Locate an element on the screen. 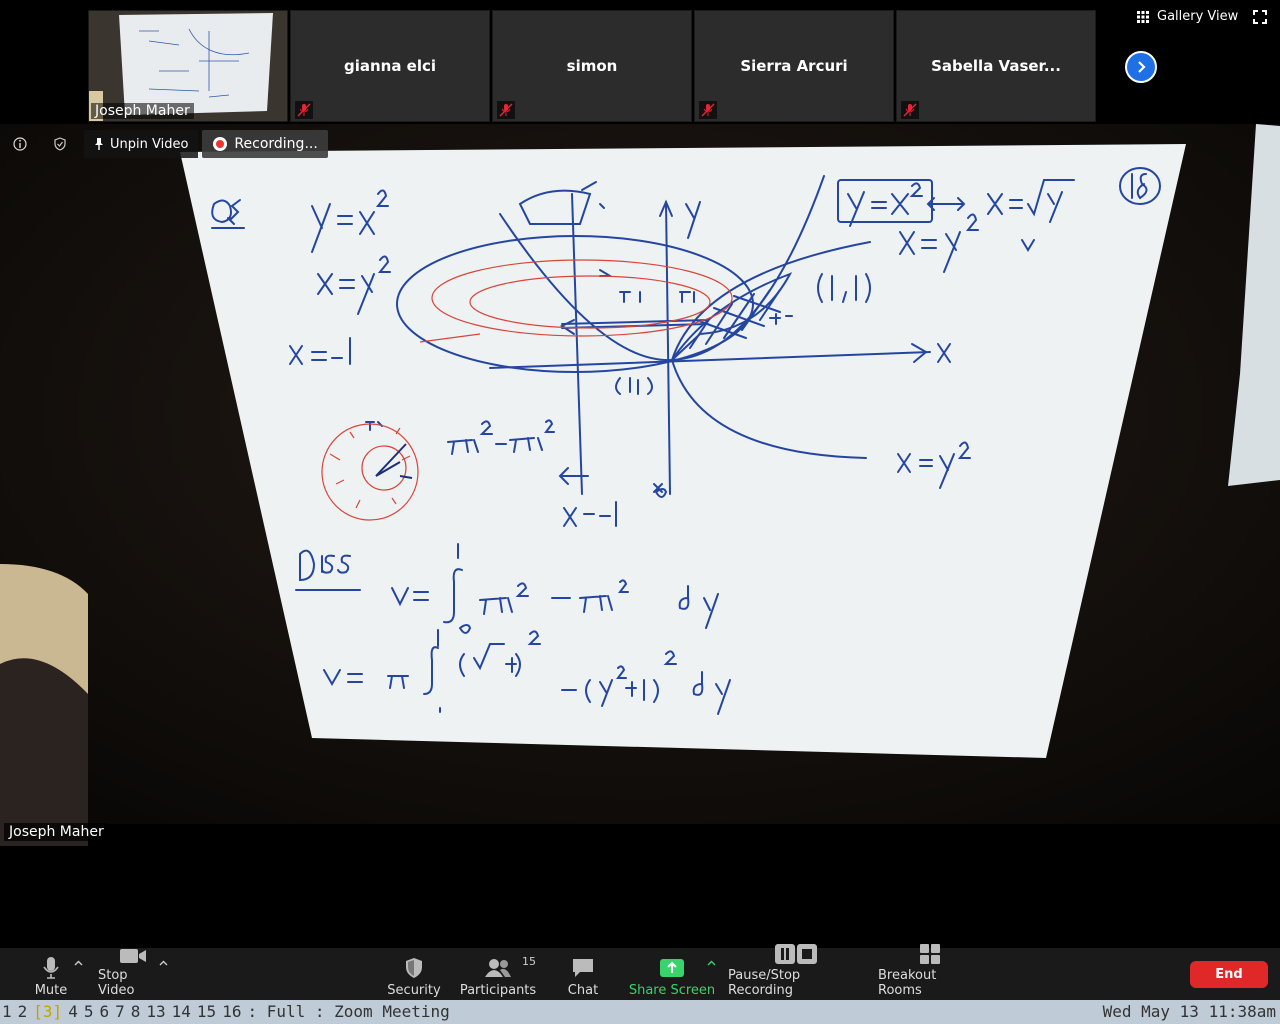 The image size is (1280, 1024). gallery-view-label: Gallery View is located at coordinates (1198, 16).